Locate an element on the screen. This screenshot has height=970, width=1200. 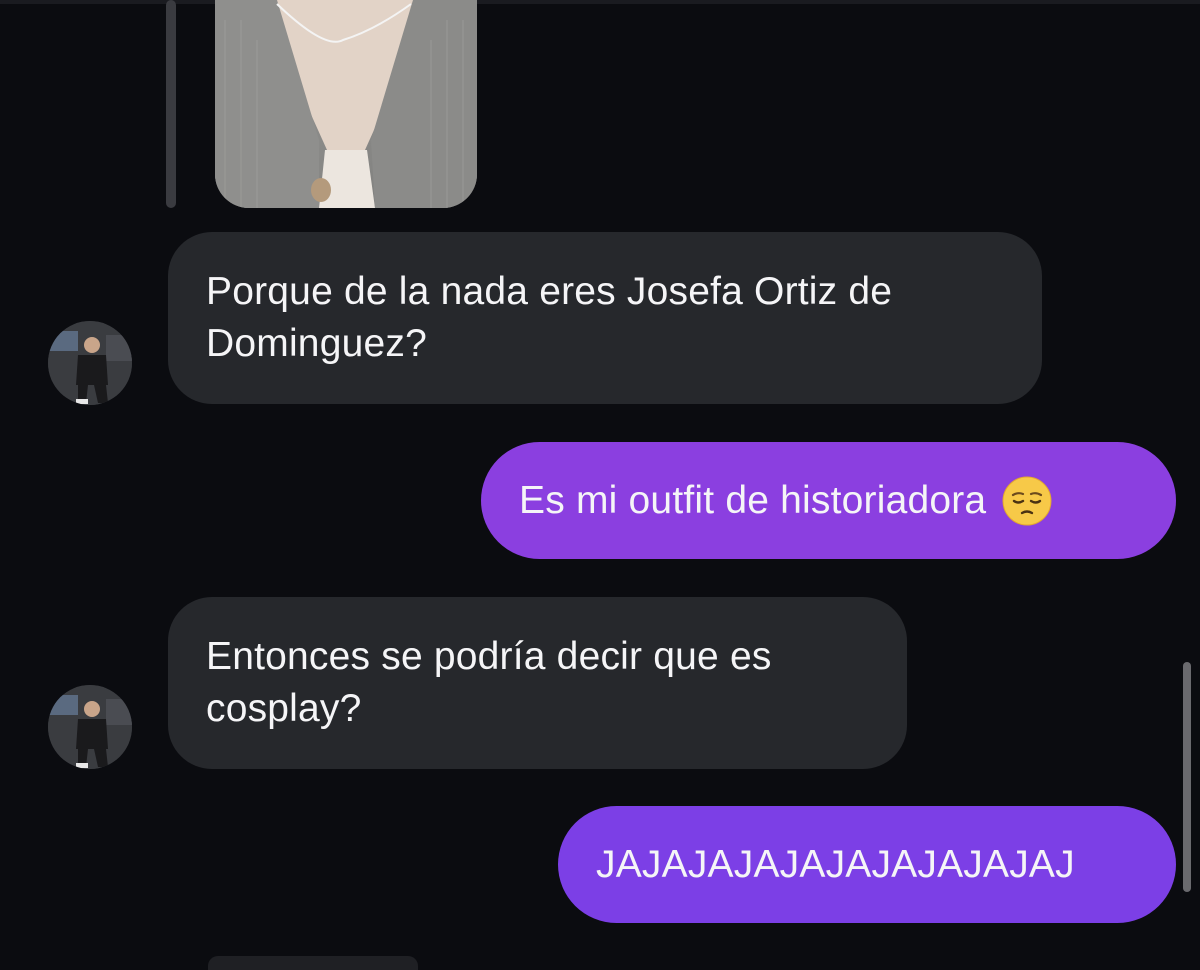
message-text: Entonces se podría decir que es cosplay? is located at coordinates (489, 682).